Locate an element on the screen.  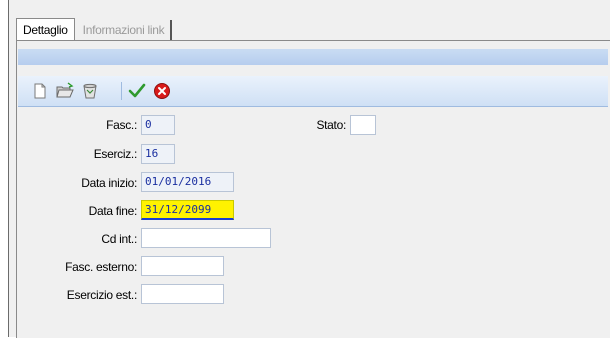
toolbar is located at coordinates (313, 91).